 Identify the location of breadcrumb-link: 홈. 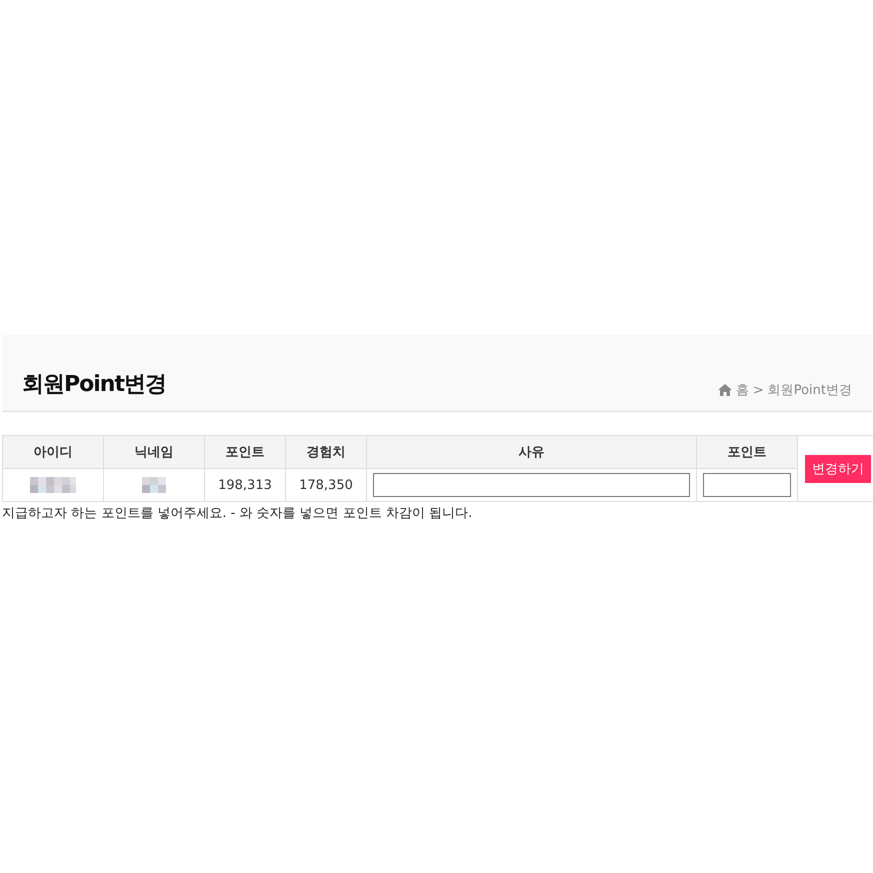
(742, 390).